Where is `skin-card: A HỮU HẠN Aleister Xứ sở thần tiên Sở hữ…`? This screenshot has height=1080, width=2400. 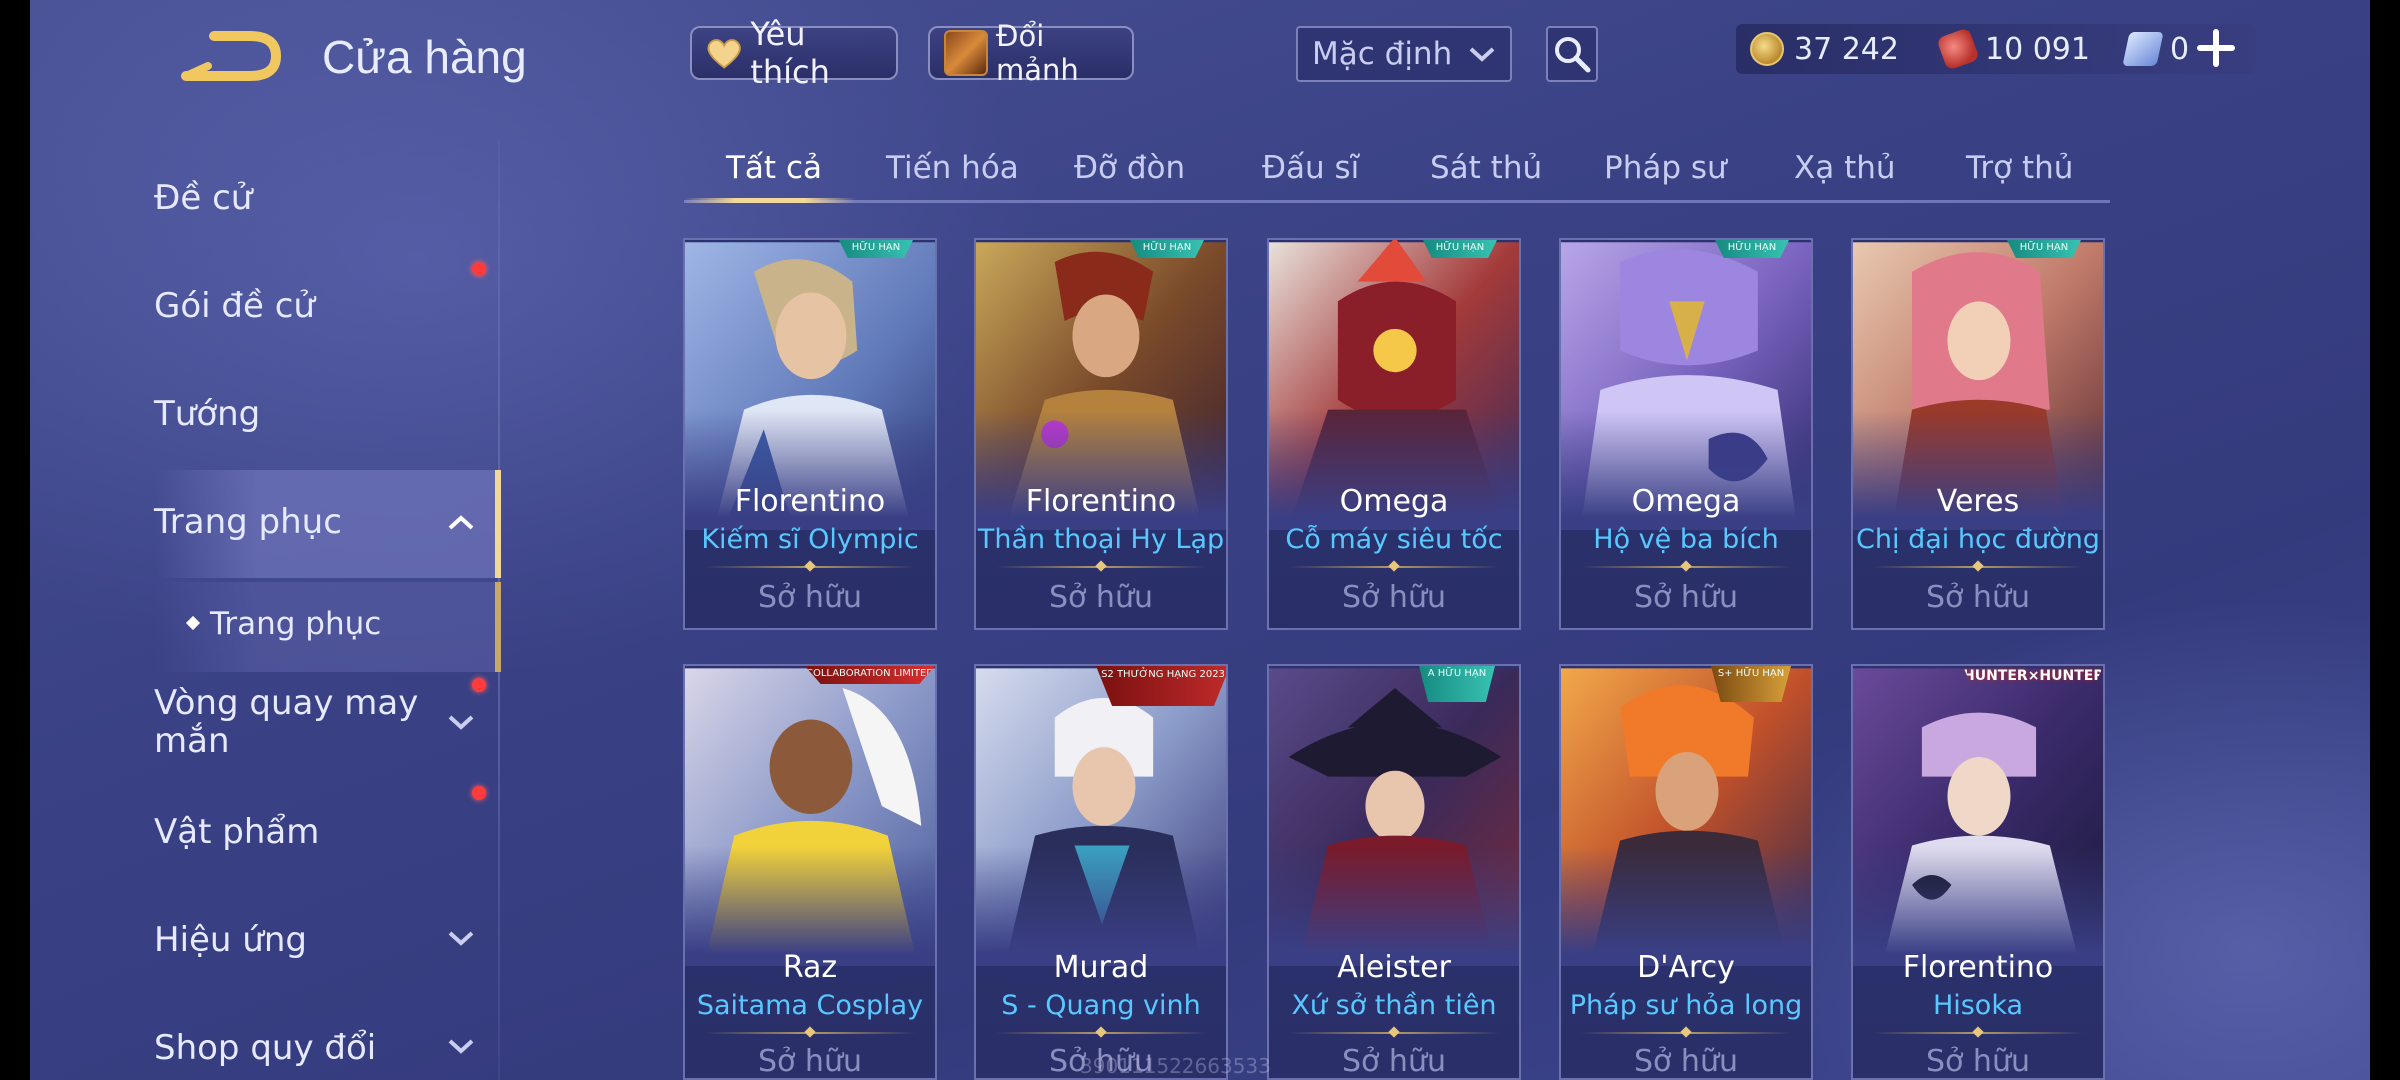
skin-card: A HỮU HẠN Aleister Xứ sở thần tiên Sở hữ… is located at coordinates (1394, 872).